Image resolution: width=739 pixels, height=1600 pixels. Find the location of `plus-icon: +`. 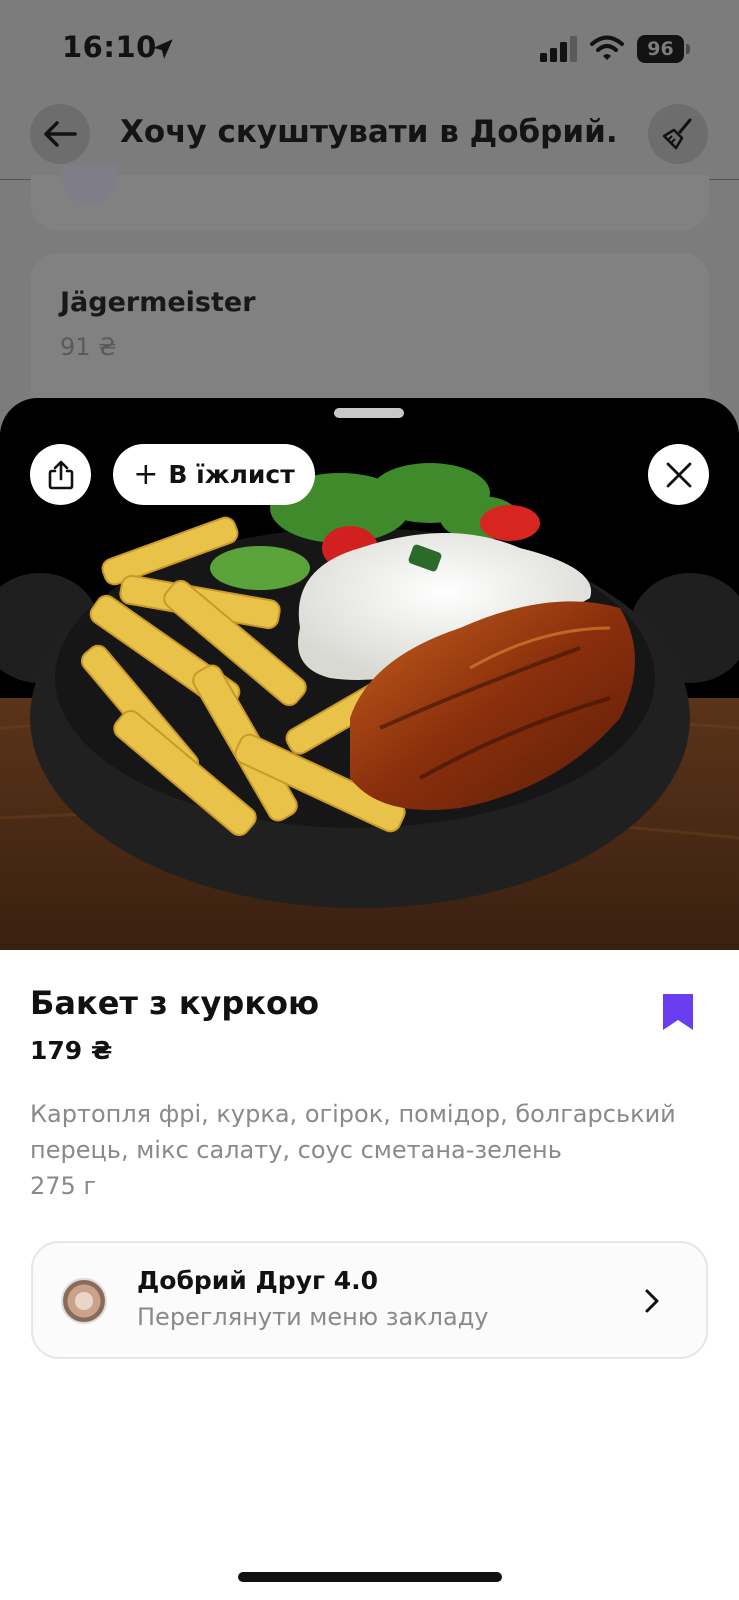

plus-icon: + is located at coordinates (146, 474).